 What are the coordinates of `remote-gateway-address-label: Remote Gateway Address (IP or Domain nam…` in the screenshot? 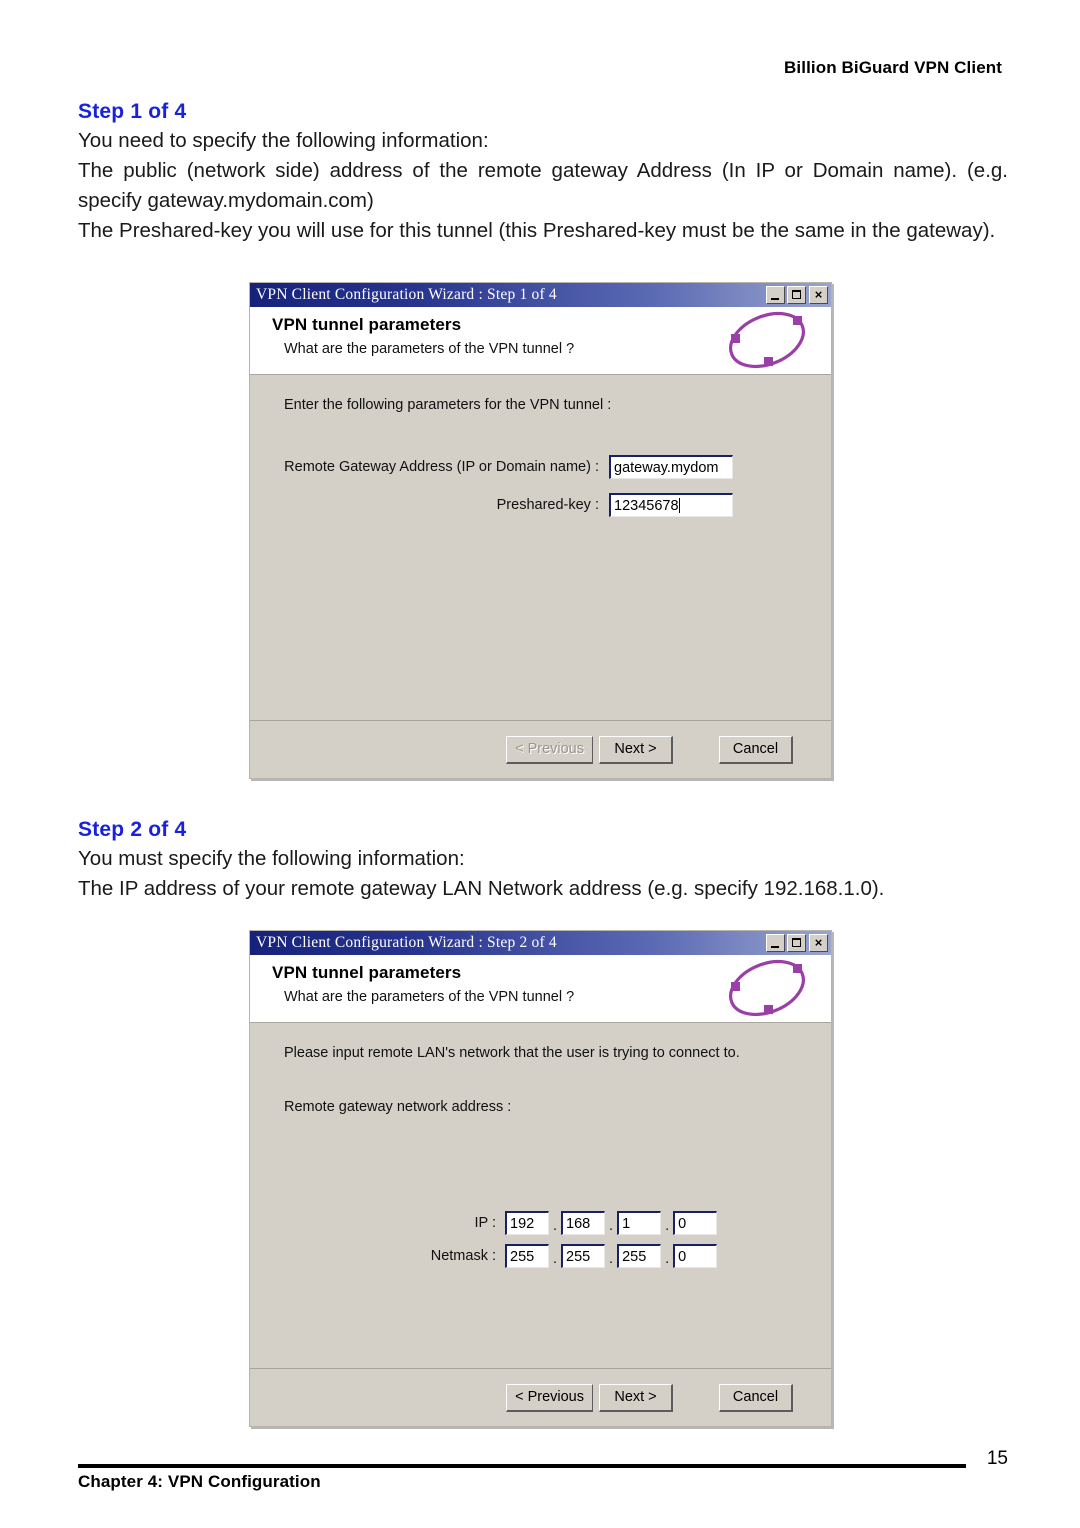 It's located at (441, 467).